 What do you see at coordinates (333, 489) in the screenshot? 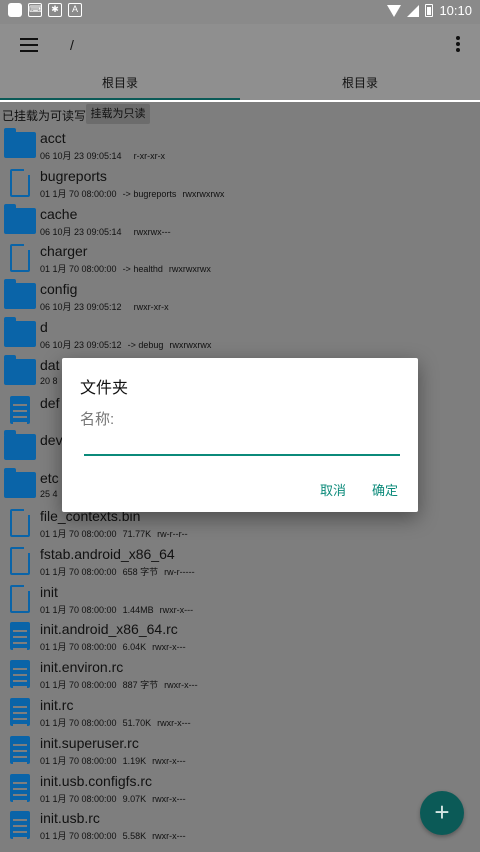
I see `cancel-button: 取消` at bounding box center [333, 489].